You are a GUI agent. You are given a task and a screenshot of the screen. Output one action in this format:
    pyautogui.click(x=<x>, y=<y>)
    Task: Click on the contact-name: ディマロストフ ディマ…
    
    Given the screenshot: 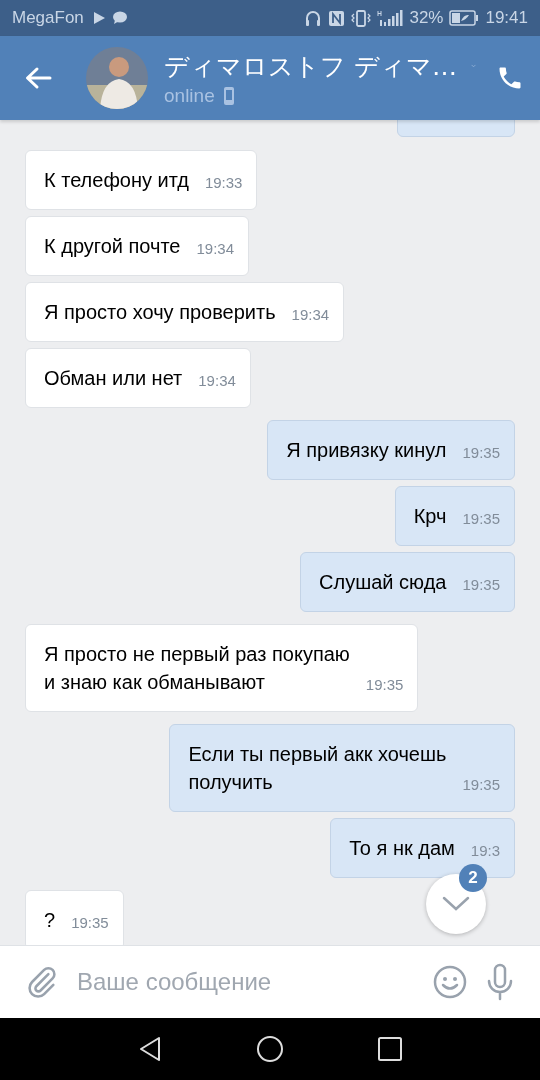 What is the action you would take?
    pyautogui.click(x=310, y=66)
    